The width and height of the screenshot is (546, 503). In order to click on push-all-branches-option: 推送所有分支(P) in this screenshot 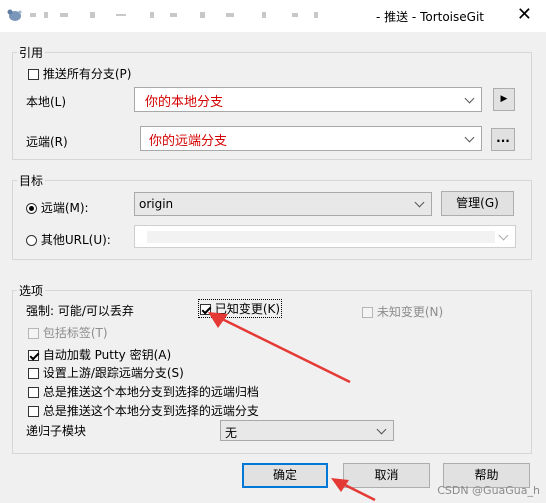, I will do `click(79, 73)`.